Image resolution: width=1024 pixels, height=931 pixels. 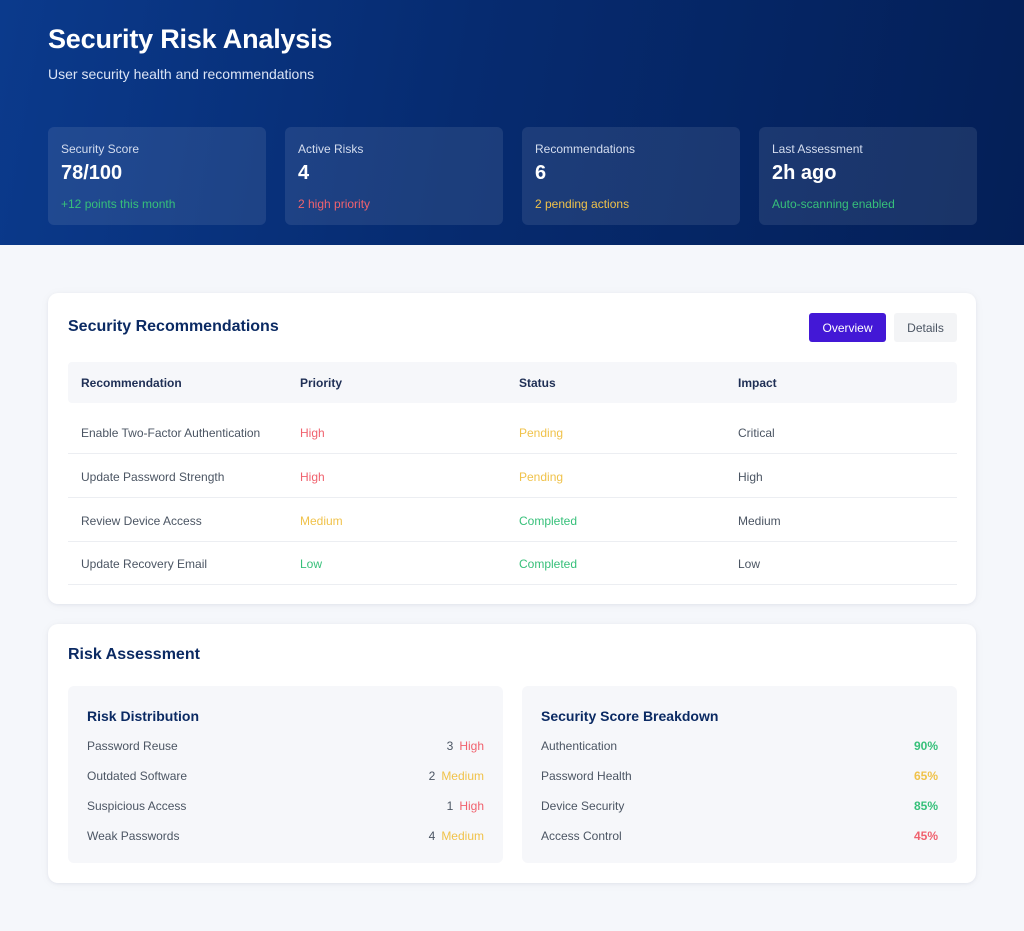 I want to click on list-item: Password Reuse 3 High, so click(x=285, y=747).